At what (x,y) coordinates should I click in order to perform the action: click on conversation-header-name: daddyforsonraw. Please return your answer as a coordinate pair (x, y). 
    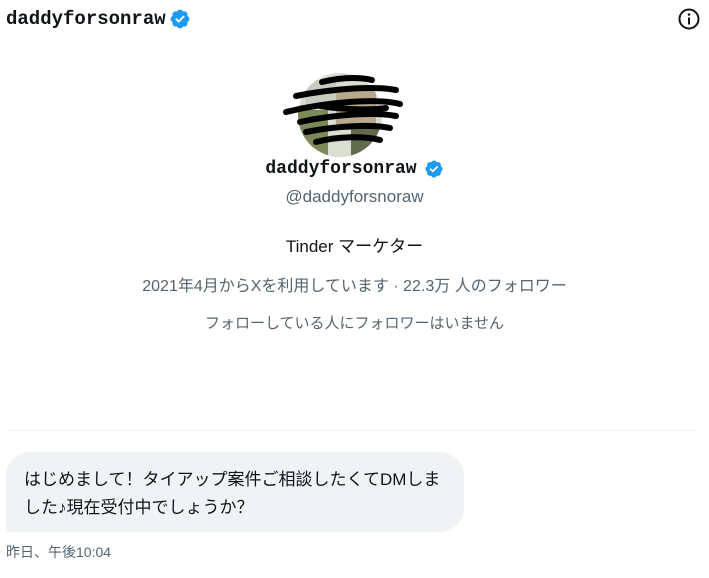
    Looking at the image, I should click on (98, 19).